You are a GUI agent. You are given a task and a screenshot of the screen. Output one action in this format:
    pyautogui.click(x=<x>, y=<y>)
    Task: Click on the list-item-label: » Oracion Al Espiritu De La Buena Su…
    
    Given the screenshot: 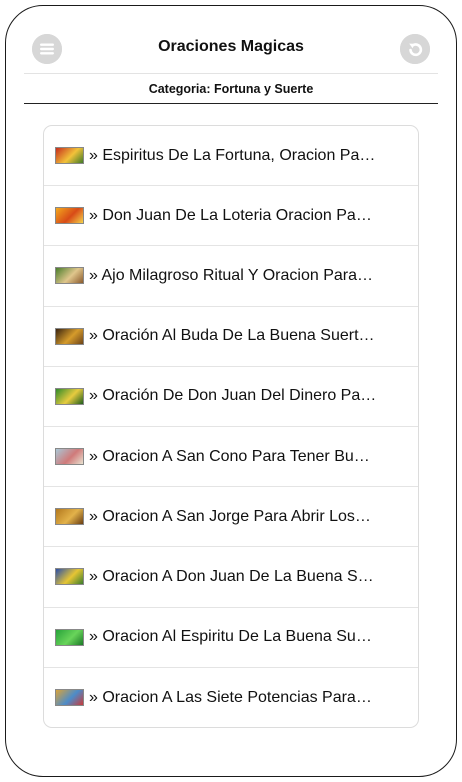 What is the action you would take?
    pyautogui.click(x=230, y=637)
    